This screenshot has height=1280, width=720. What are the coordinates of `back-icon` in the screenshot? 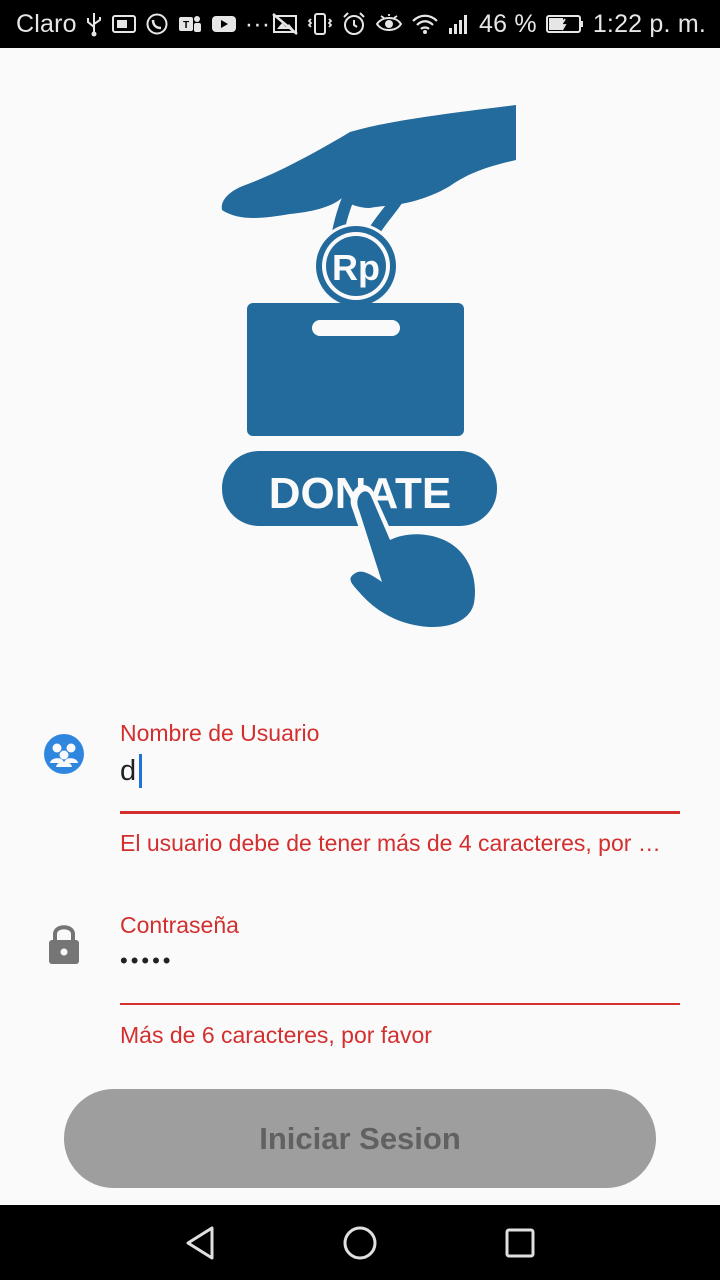 It's located at (200, 1243).